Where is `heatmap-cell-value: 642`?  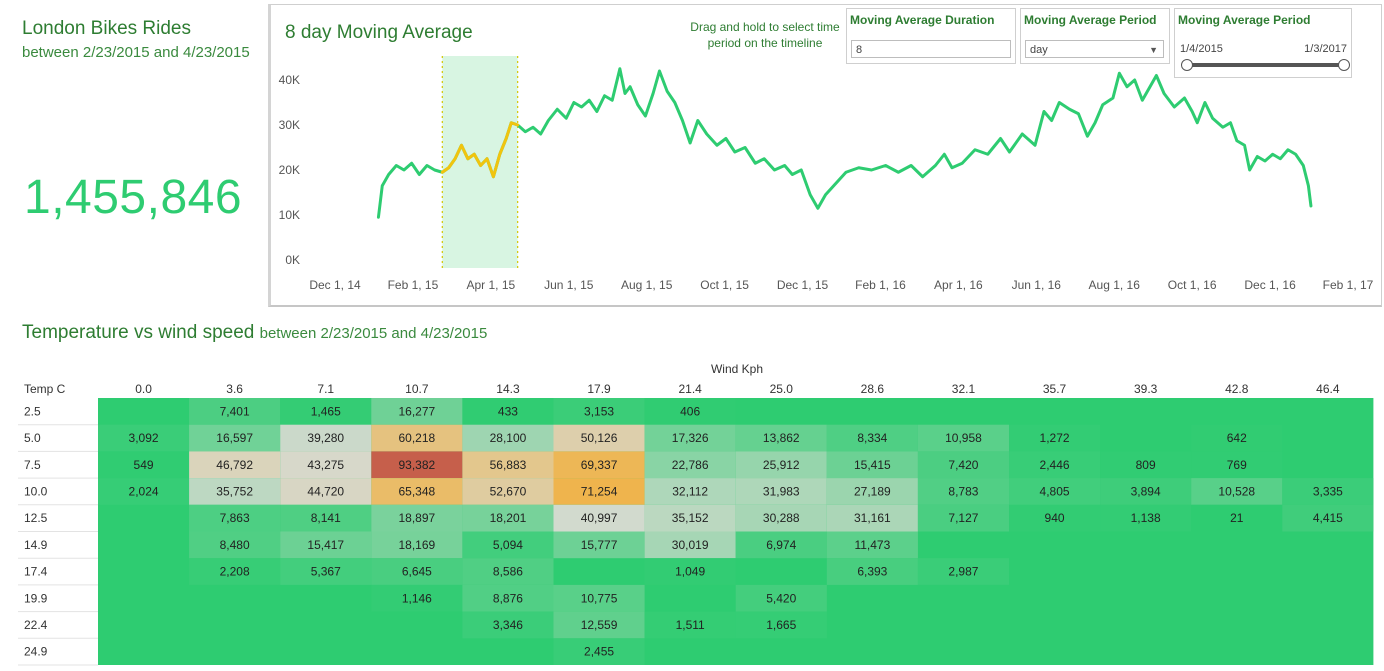
heatmap-cell-value: 642 is located at coordinates (1237, 438).